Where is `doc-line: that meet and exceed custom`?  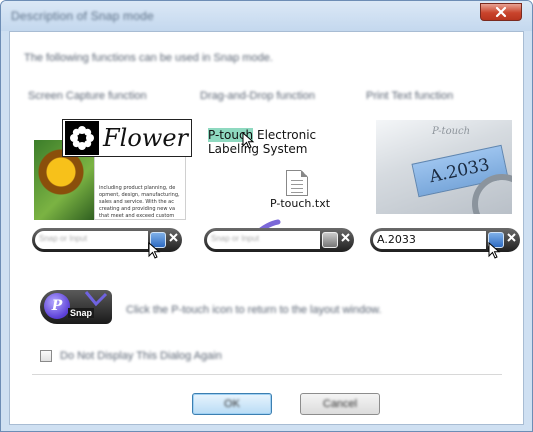
doc-line: that meet and exceed custom is located at coordinates (137, 216).